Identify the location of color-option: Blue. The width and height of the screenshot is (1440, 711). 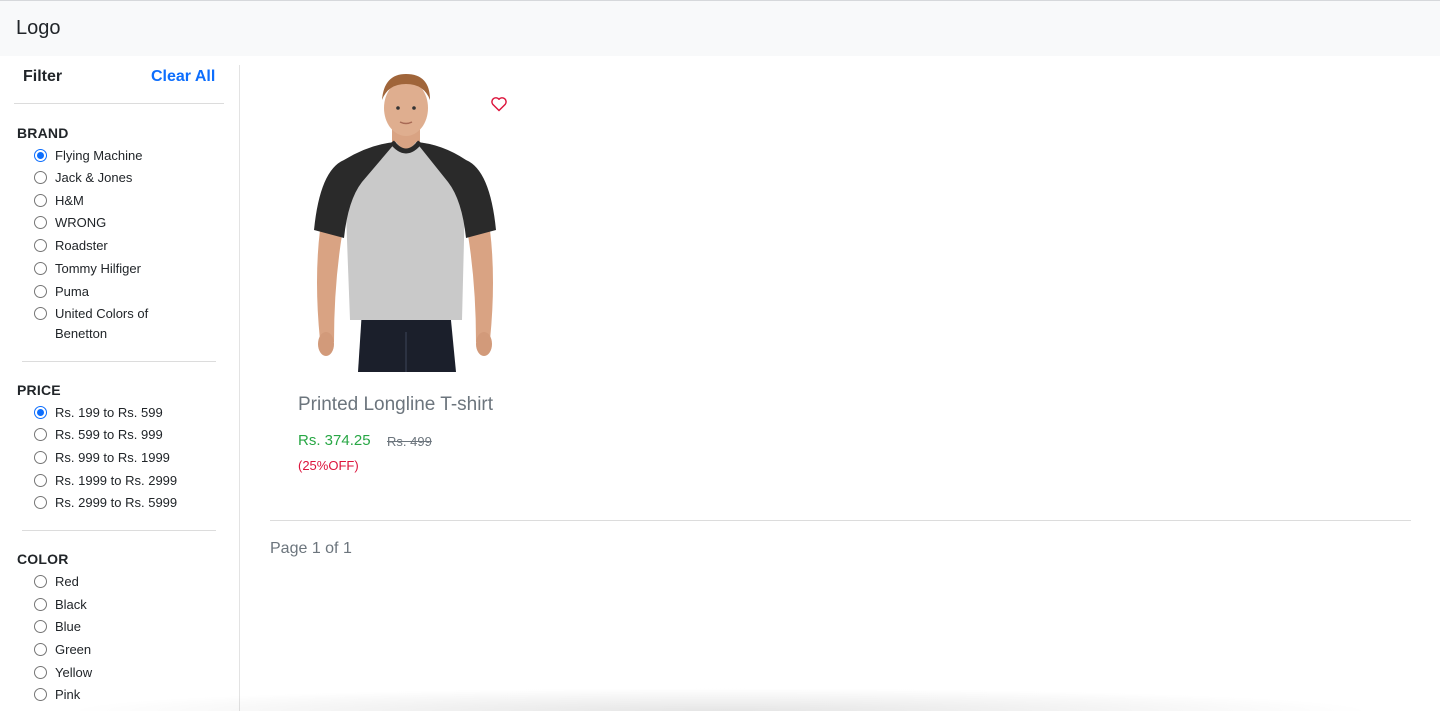
(129, 627).